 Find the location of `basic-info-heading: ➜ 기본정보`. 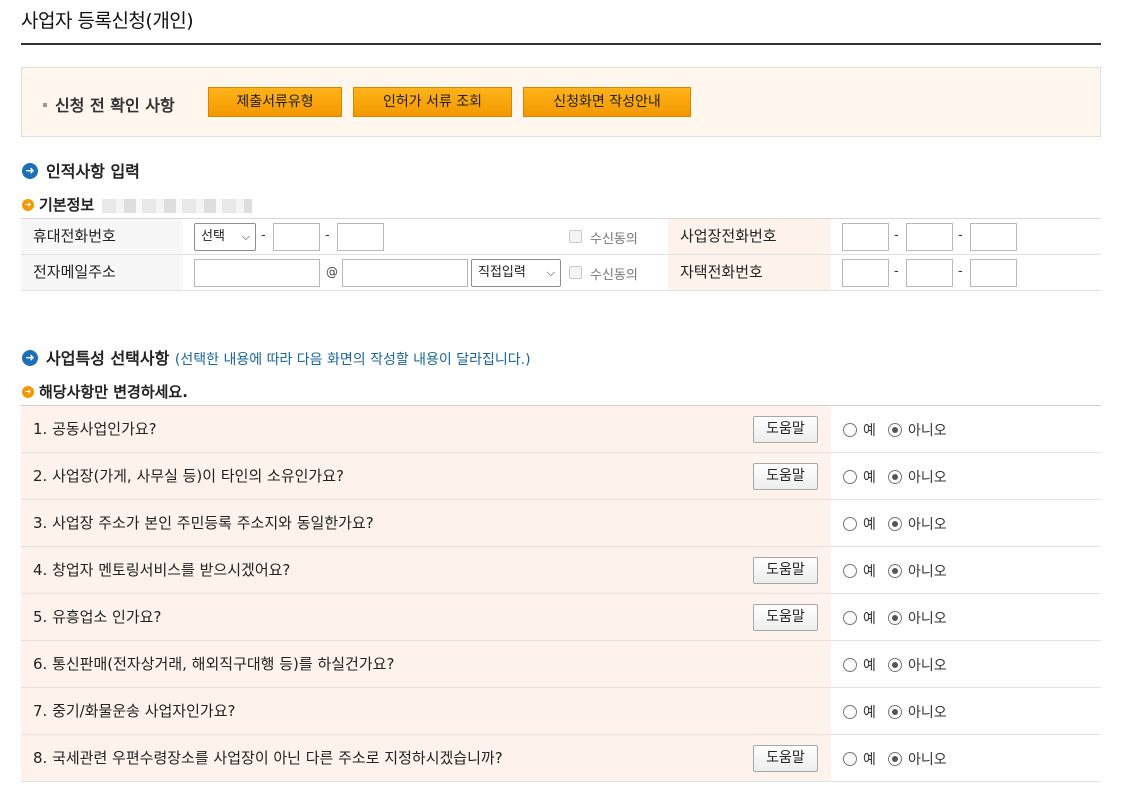

basic-info-heading: ➜ 기본정보 is located at coordinates (137, 204).